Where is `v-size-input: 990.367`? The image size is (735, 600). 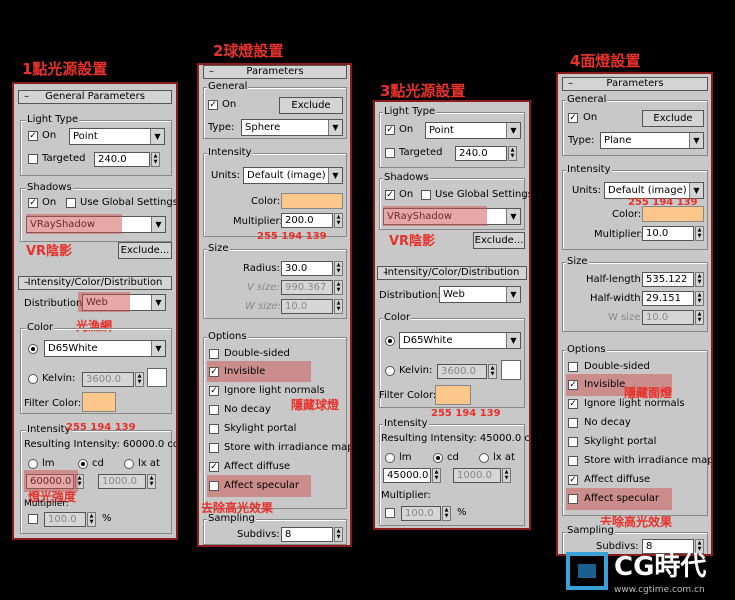
v-size-input: 990.367 is located at coordinates (307, 287).